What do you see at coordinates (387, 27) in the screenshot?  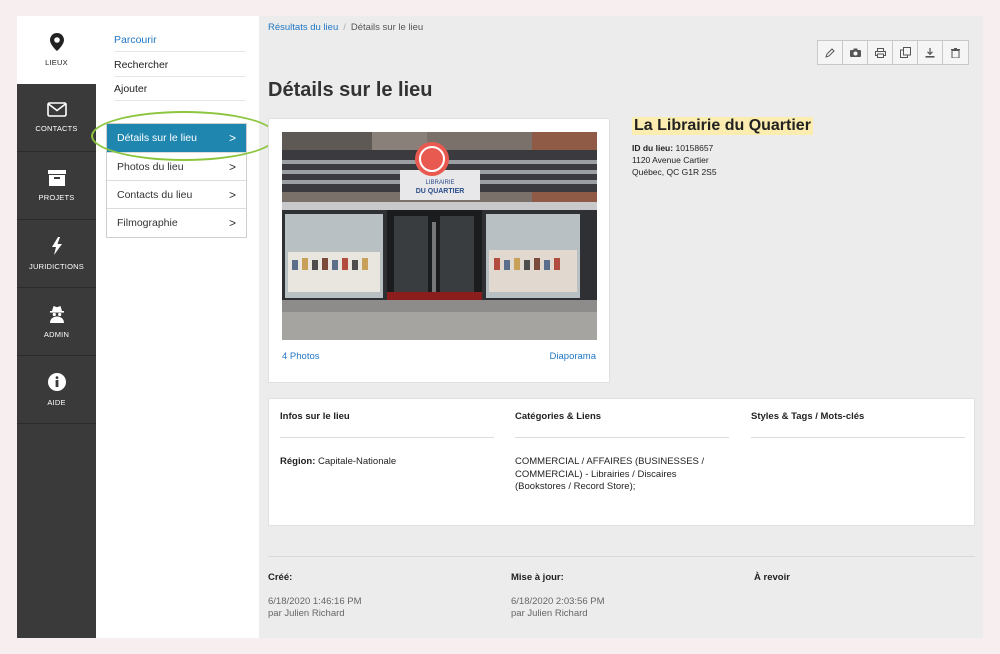 I see `breadcrumb-current: Détails sur le lieu` at bounding box center [387, 27].